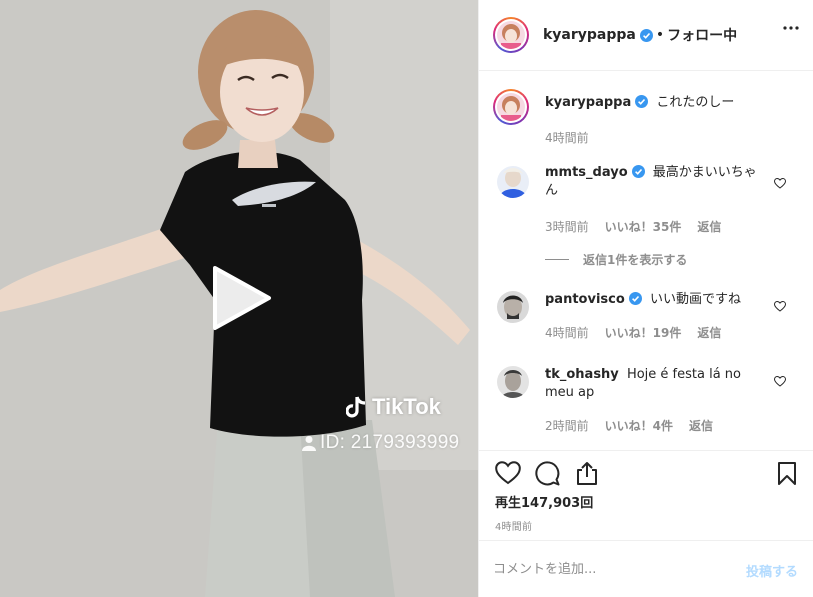 Image resolution: width=813 pixels, height=597 pixels. Describe the element at coordinates (589, 35) in the screenshot. I see `header-username: kyarypappa` at that location.